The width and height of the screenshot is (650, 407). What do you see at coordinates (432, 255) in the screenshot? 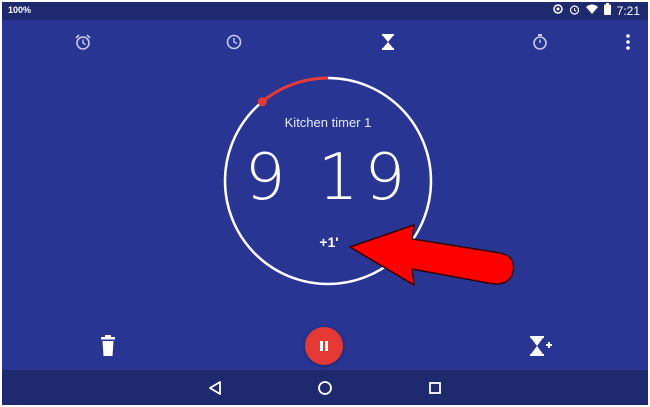
I see `annotation-arrow` at bounding box center [432, 255].